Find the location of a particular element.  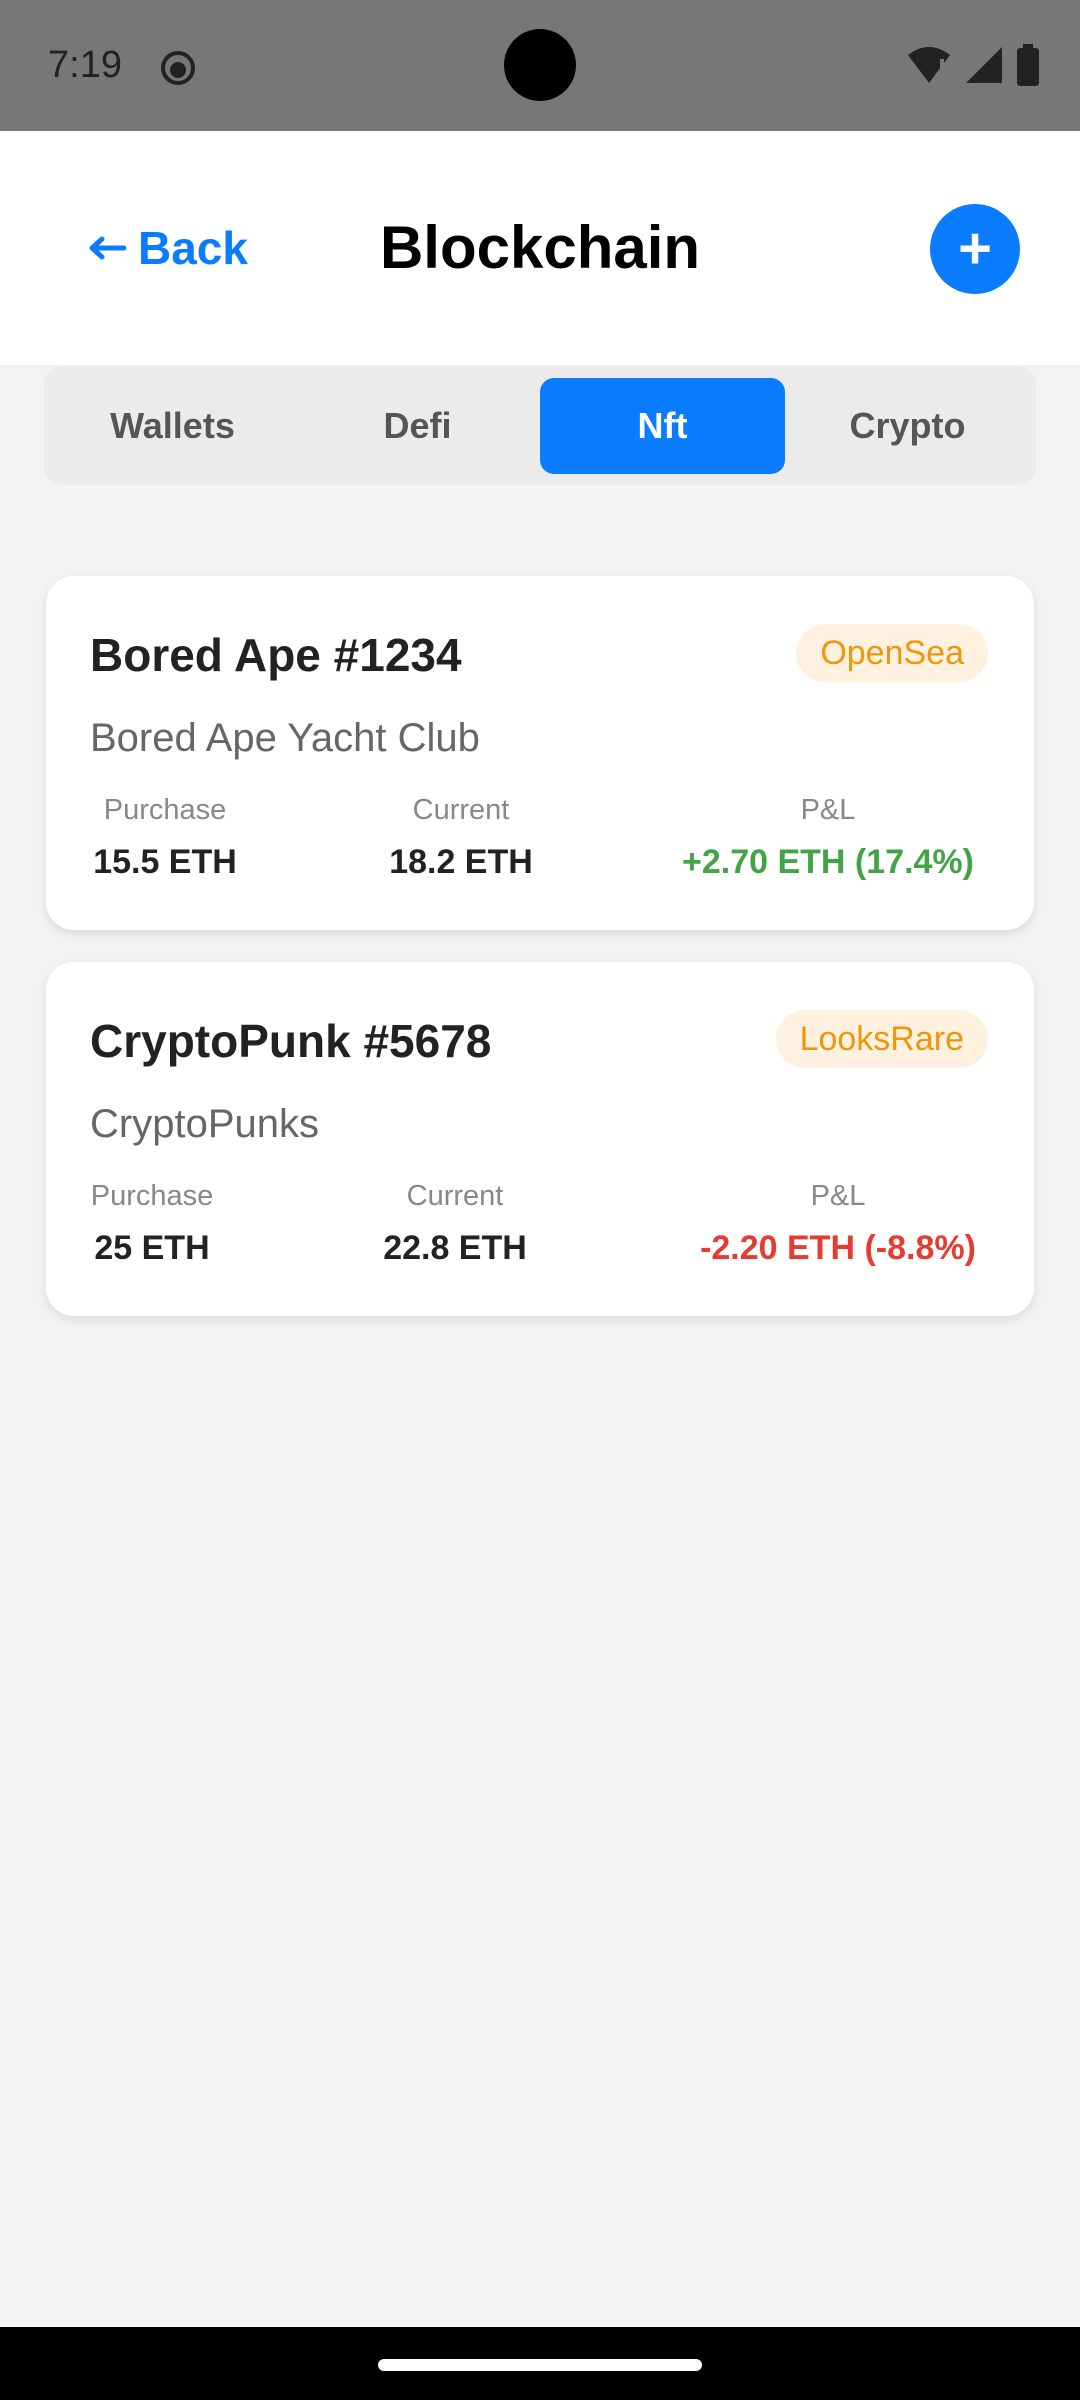

add-button: + is located at coordinates (975, 249).